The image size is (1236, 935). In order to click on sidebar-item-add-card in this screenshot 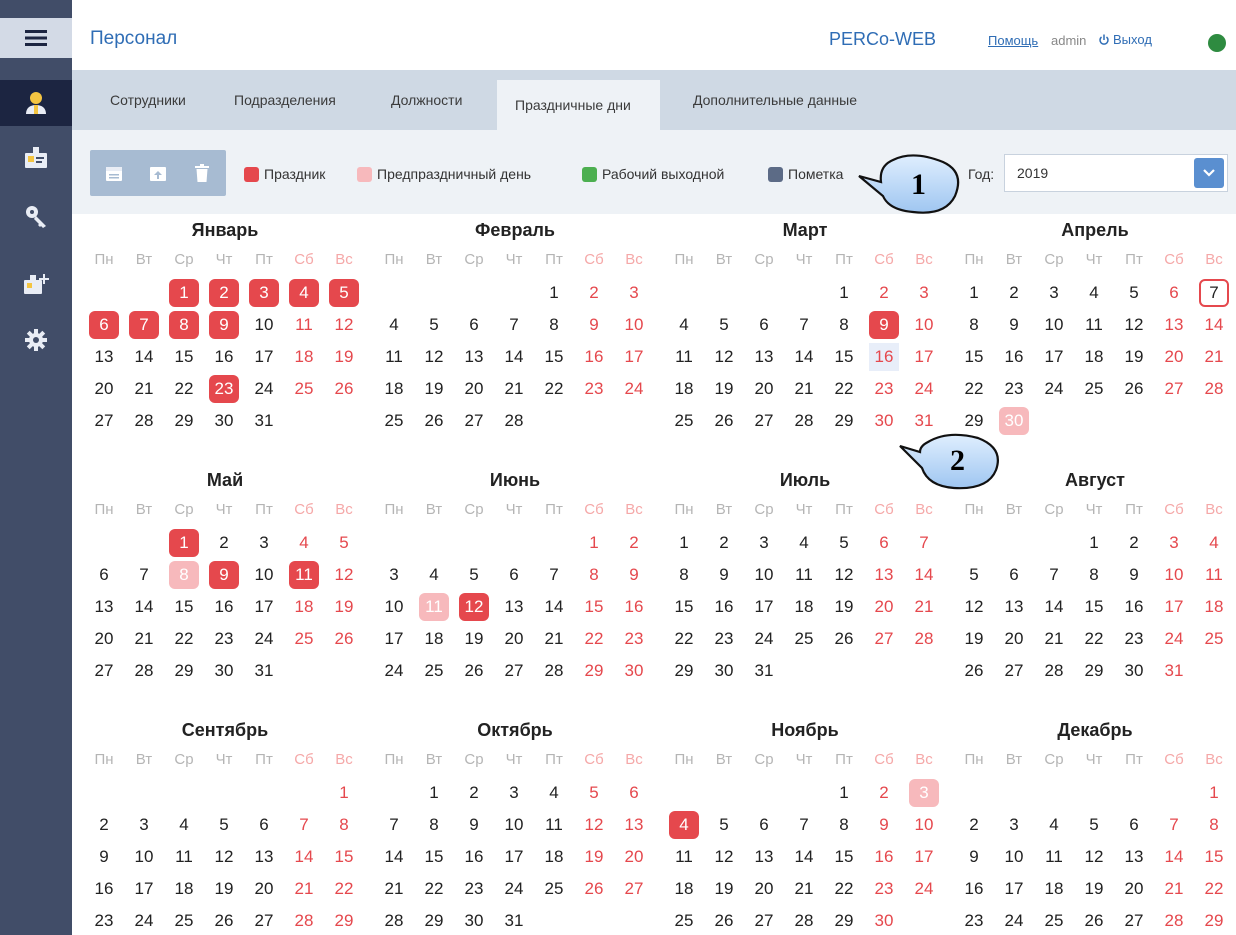, I will do `click(36, 284)`.